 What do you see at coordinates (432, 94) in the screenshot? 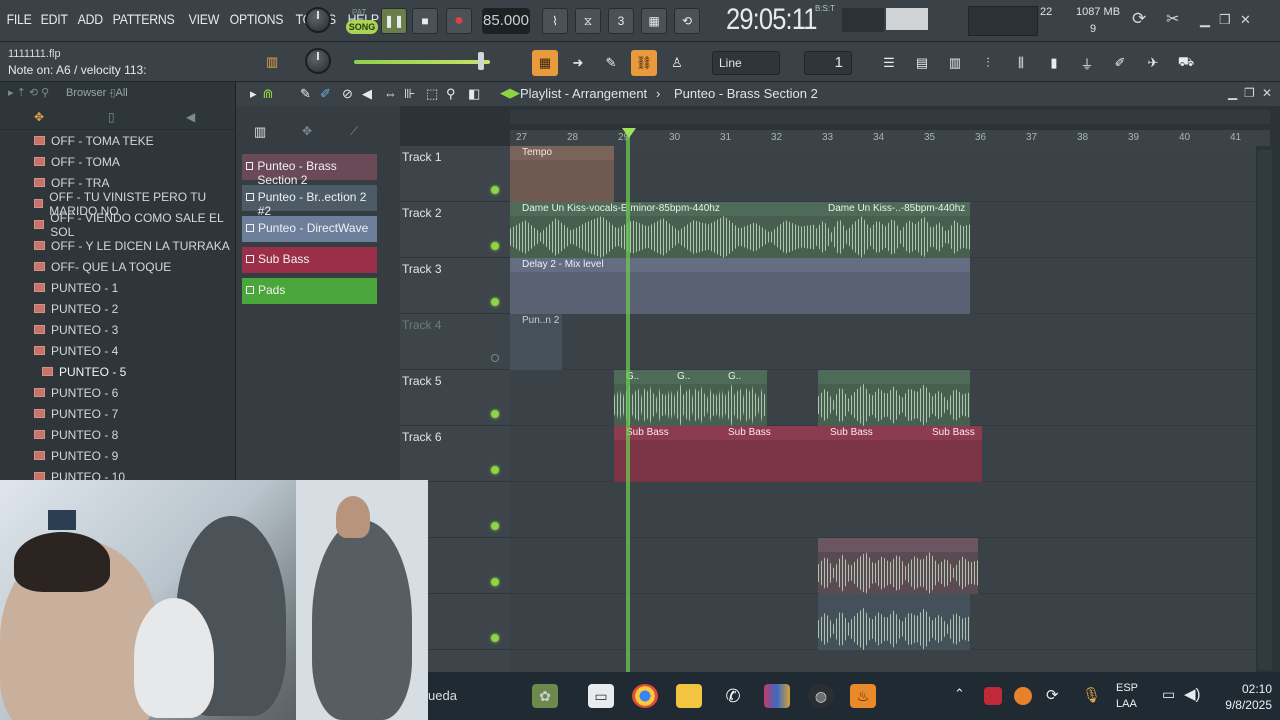
I see `select-tool-icon: ⬚` at bounding box center [432, 94].